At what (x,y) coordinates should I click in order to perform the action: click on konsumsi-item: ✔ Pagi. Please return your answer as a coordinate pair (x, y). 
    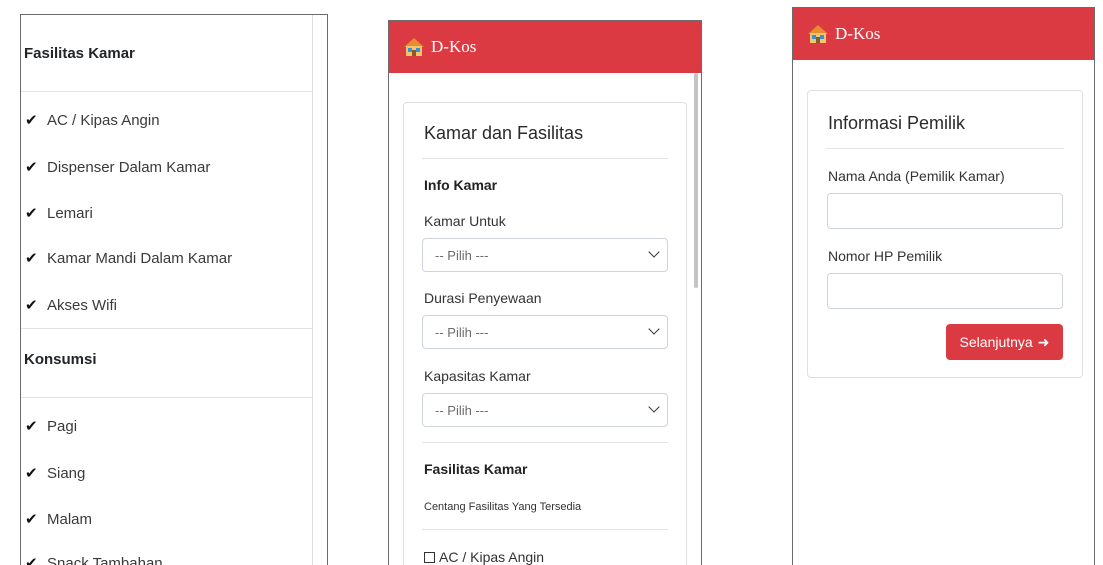
    Looking at the image, I should click on (51, 426).